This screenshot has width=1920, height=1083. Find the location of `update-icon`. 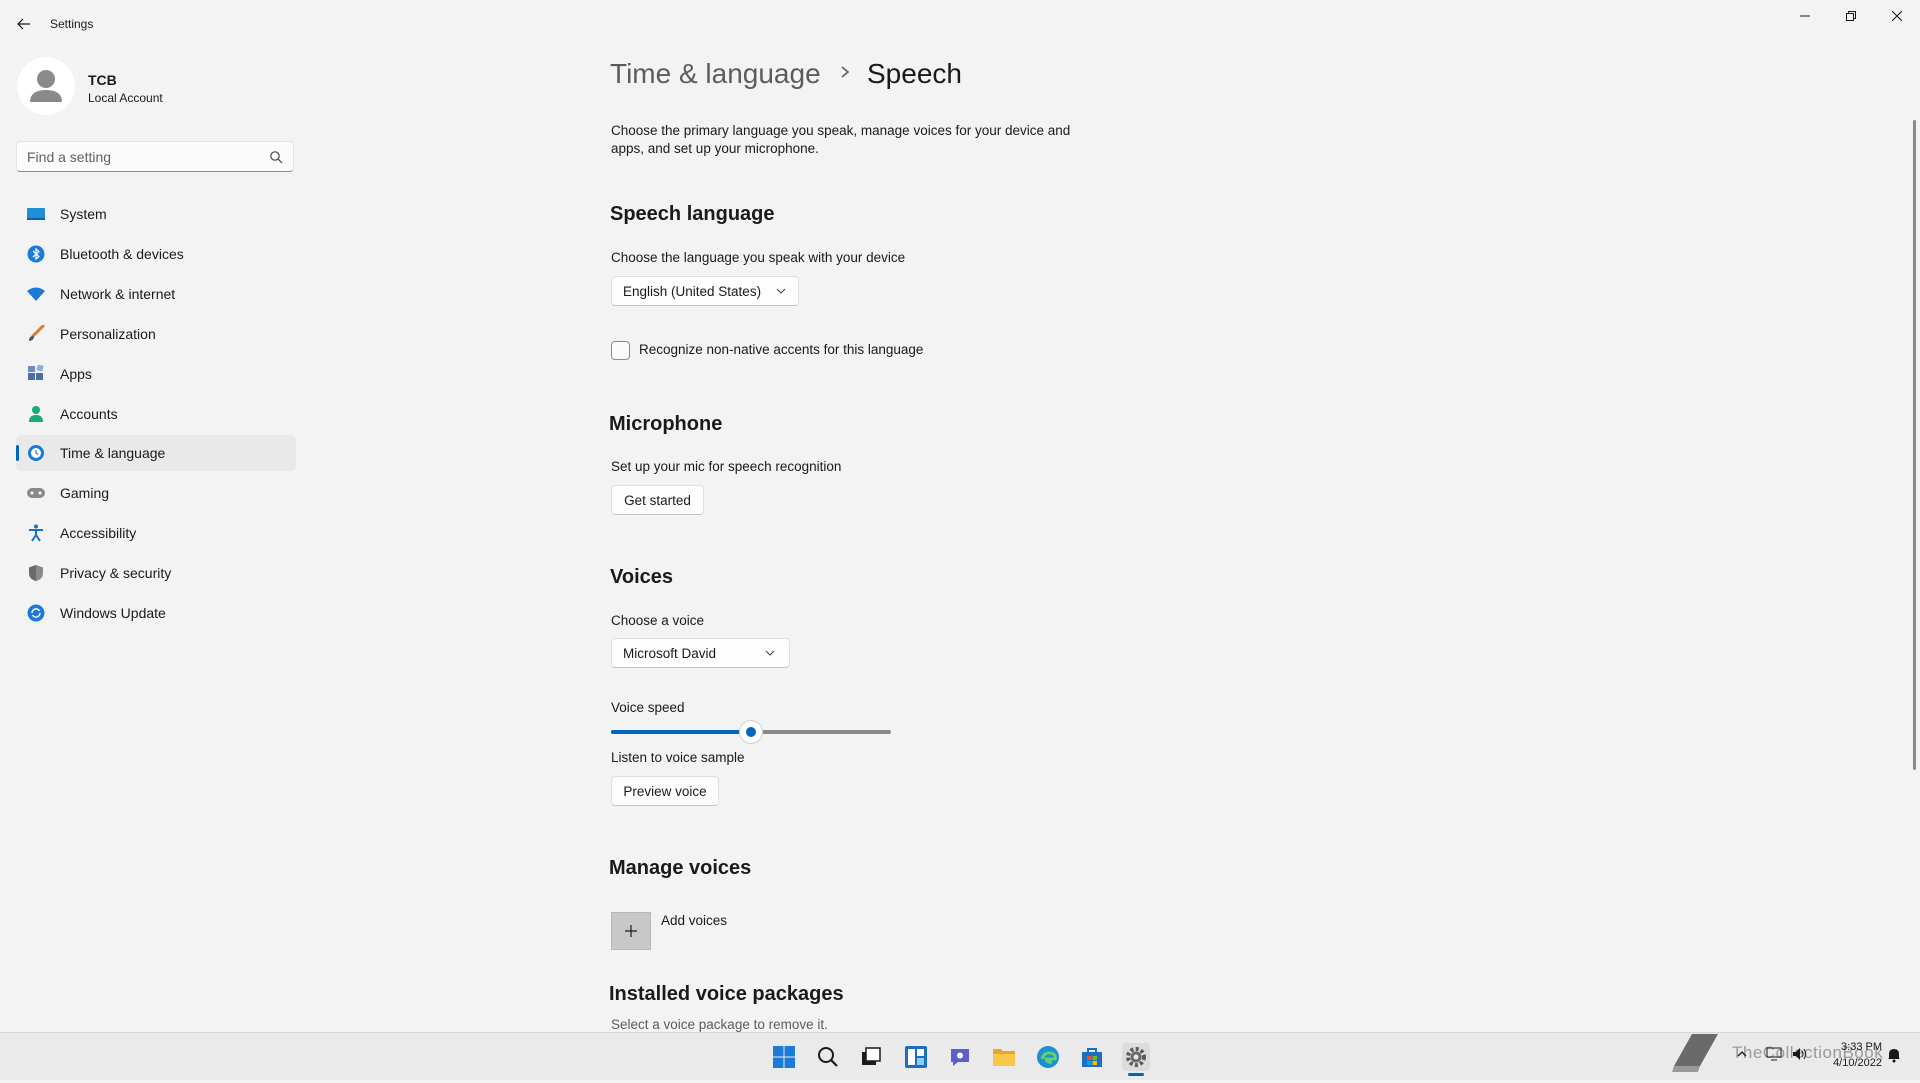

update-icon is located at coordinates (36, 613).